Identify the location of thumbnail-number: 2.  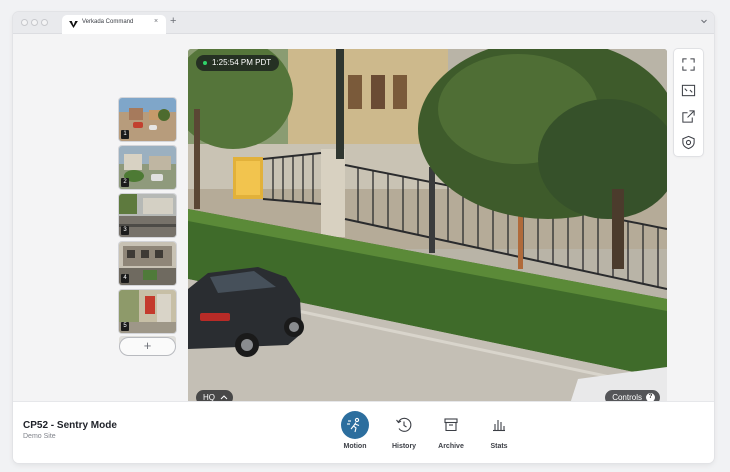
(125, 182).